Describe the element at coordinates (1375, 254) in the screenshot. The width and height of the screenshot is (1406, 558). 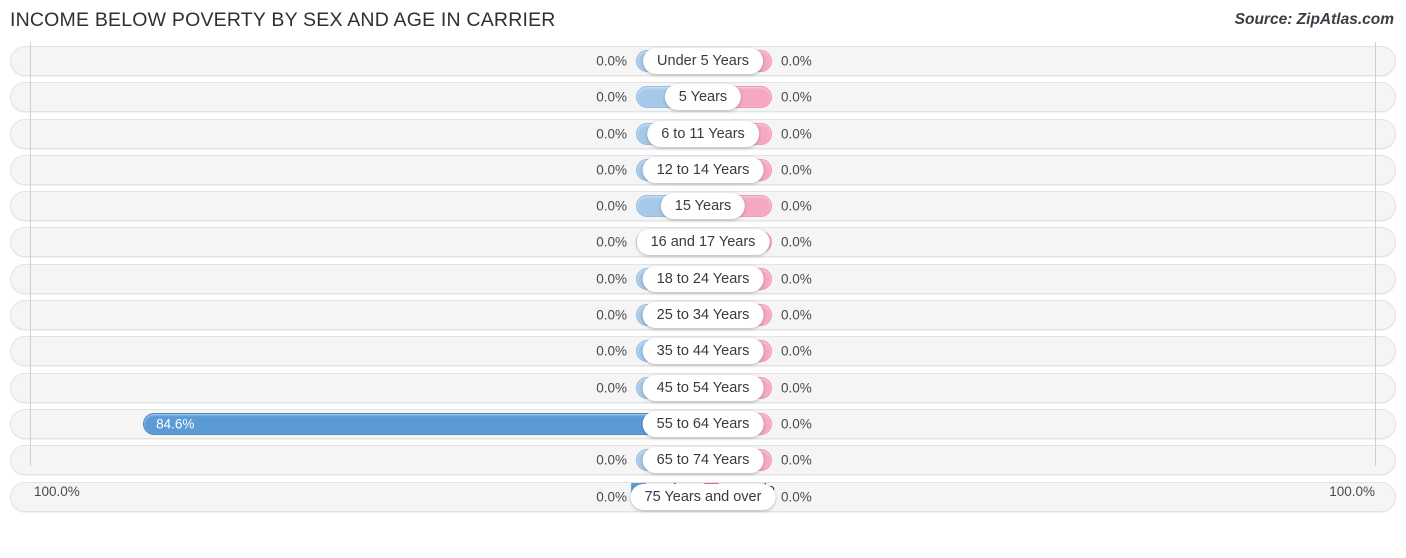
I see `axis-line-right` at that location.